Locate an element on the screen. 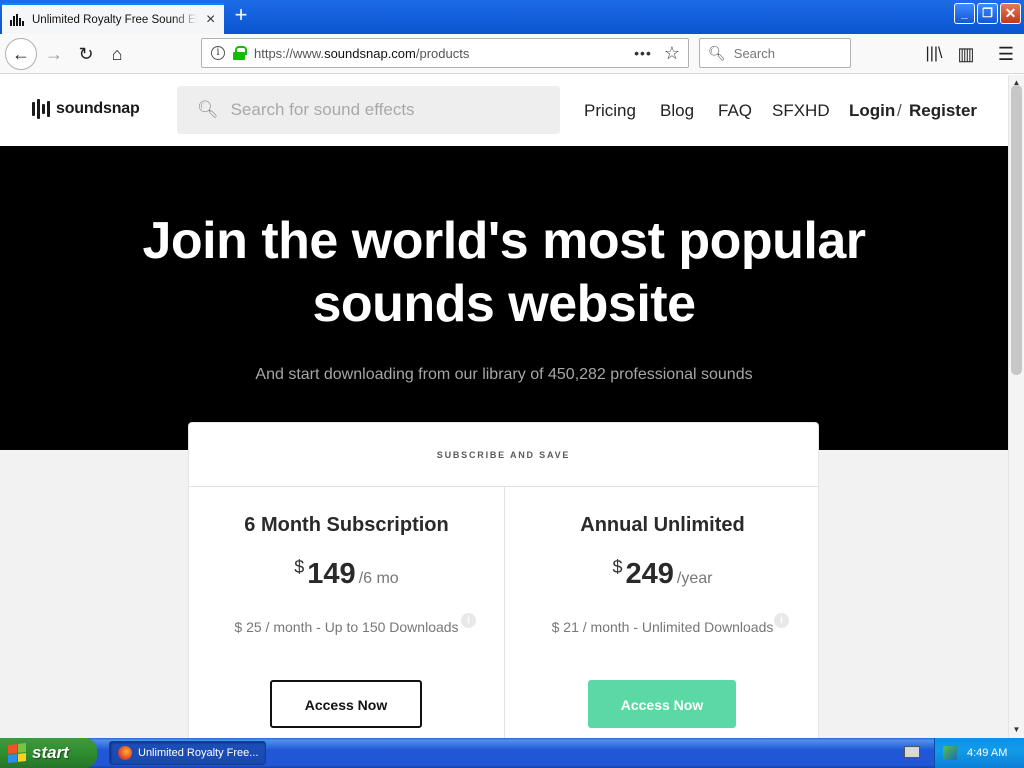 The image size is (1024, 768). scroll-down-arrow-icon: ▼ is located at coordinates (1016, 730).